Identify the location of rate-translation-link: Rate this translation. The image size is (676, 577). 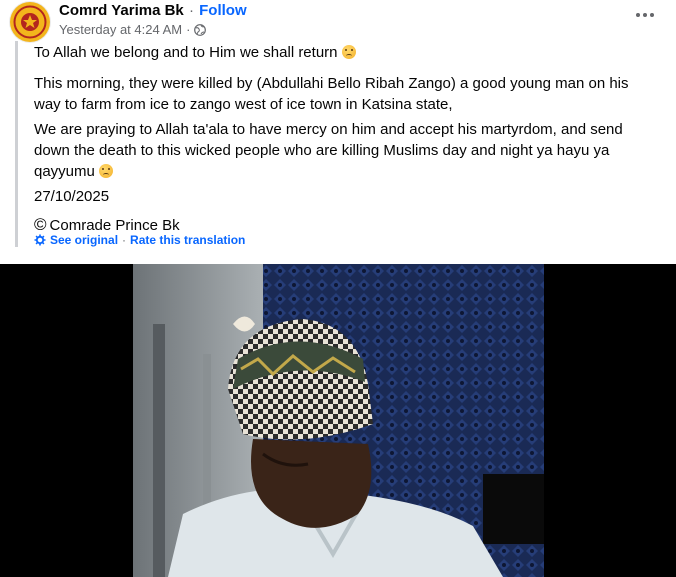
(187, 240).